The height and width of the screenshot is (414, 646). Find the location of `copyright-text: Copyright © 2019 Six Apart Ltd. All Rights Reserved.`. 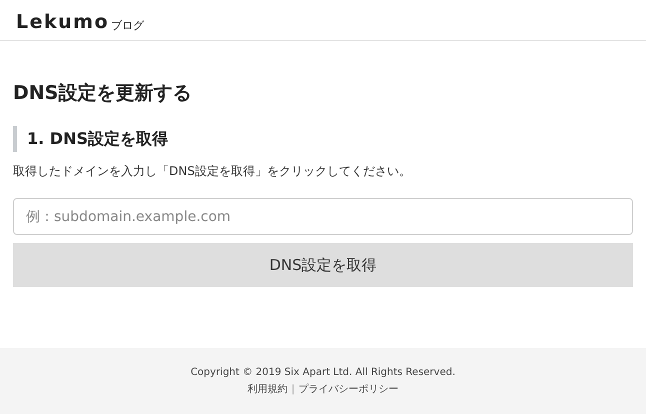

copyright-text: Copyright © 2019 Six Apart Ltd. All Rights Reserved. is located at coordinates (323, 373).